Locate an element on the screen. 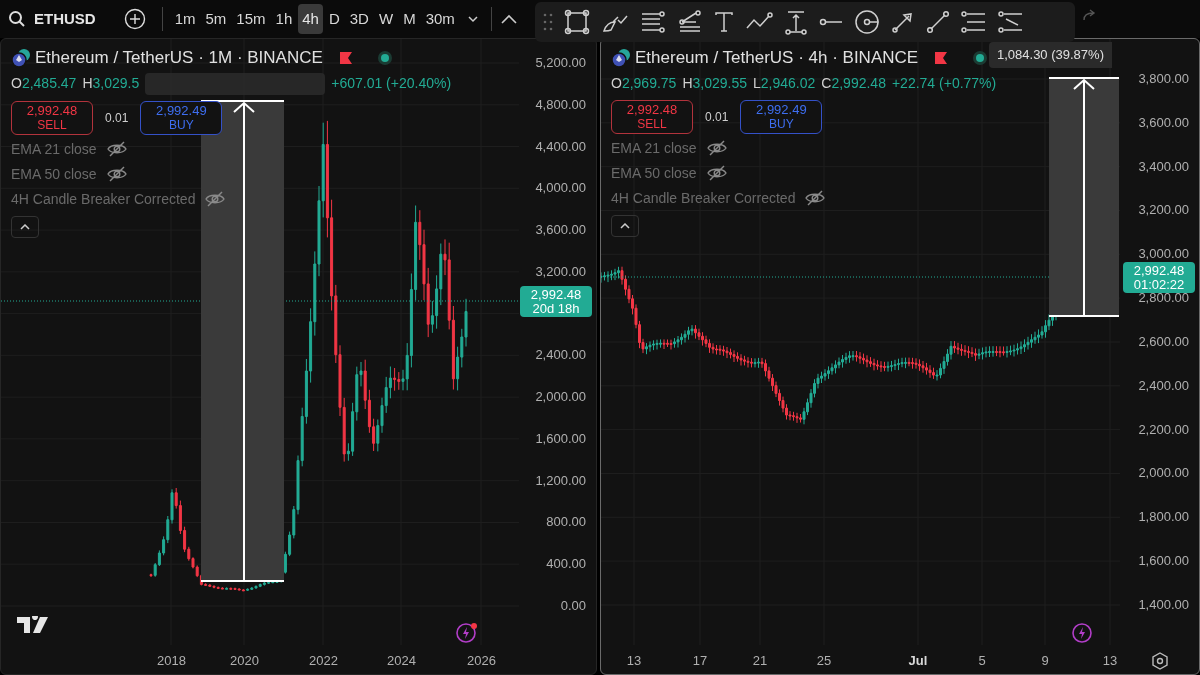 This screenshot has width=1200, height=675. price-axis-label: 2,800.00 is located at coordinates (1163, 298).